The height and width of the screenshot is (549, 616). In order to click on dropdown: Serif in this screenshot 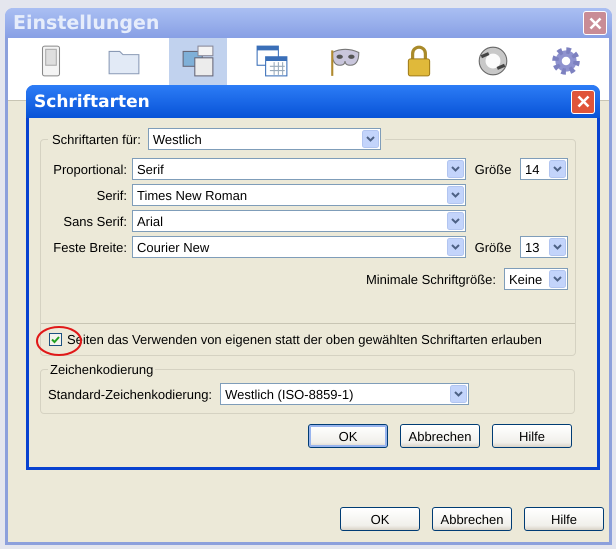, I will do `click(299, 169)`.